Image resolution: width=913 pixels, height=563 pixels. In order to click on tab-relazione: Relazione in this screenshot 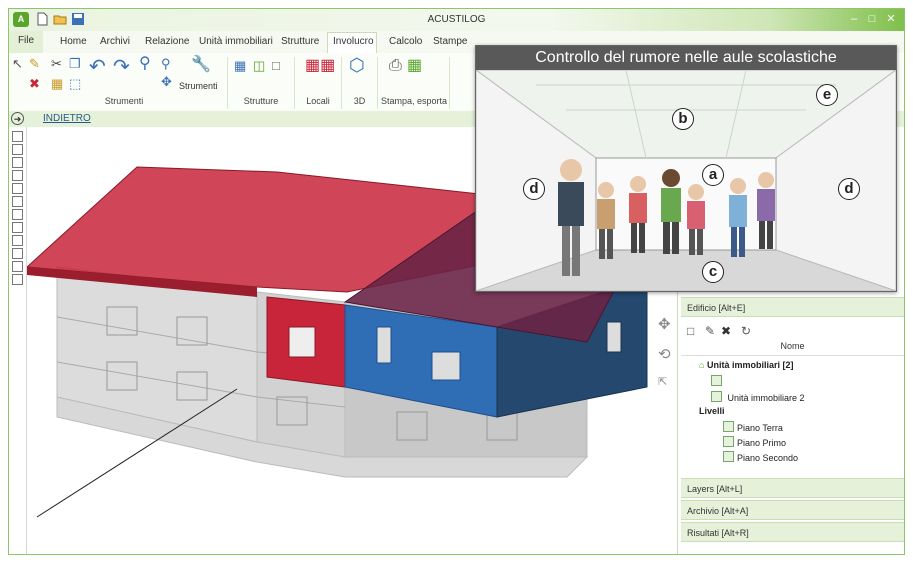, I will do `click(167, 41)`.